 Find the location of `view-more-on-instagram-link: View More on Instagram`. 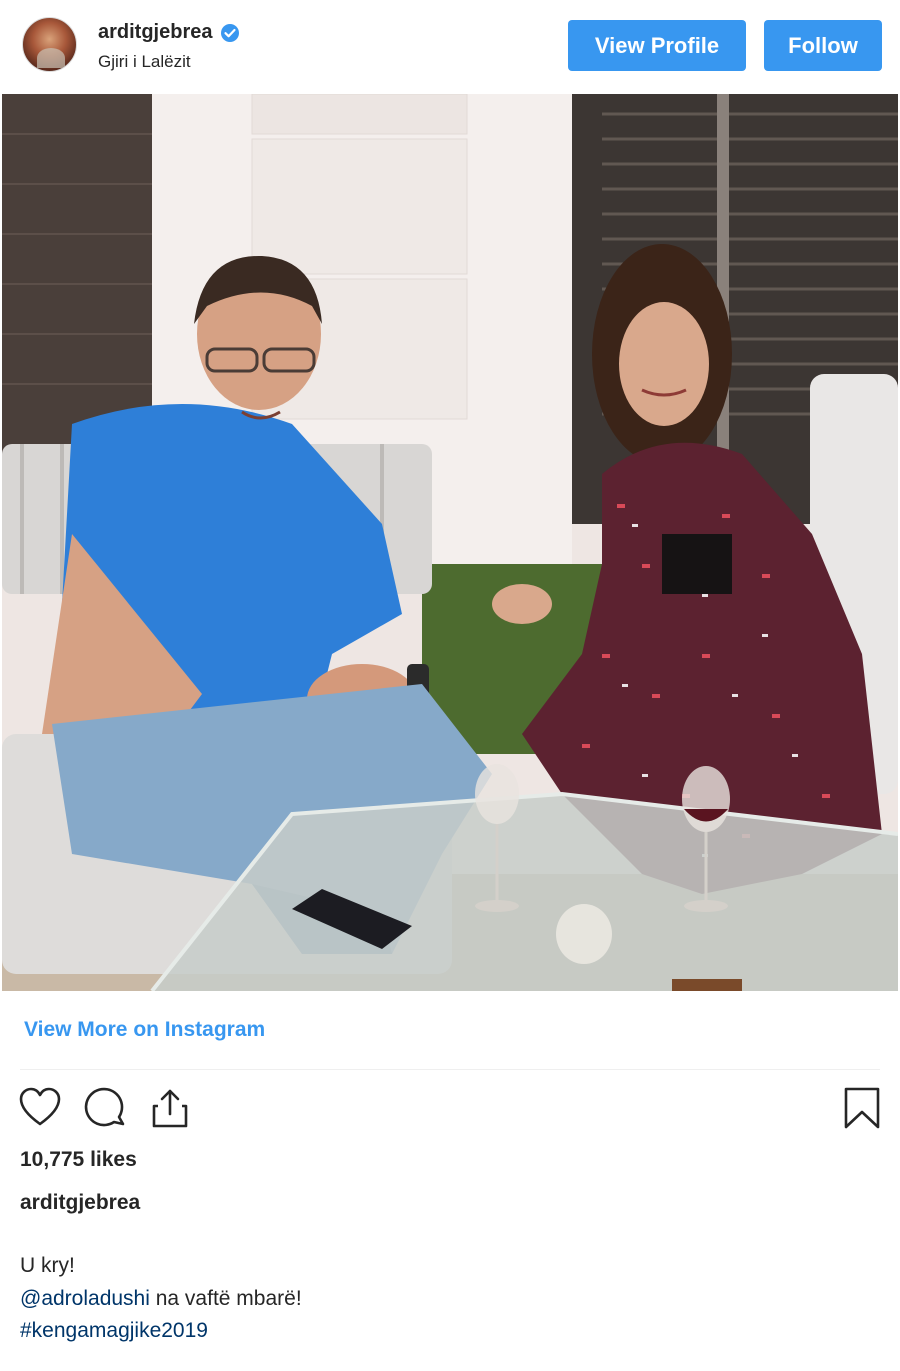

view-more-on-instagram-link: View More on Instagram is located at coordinates (144, 1030).